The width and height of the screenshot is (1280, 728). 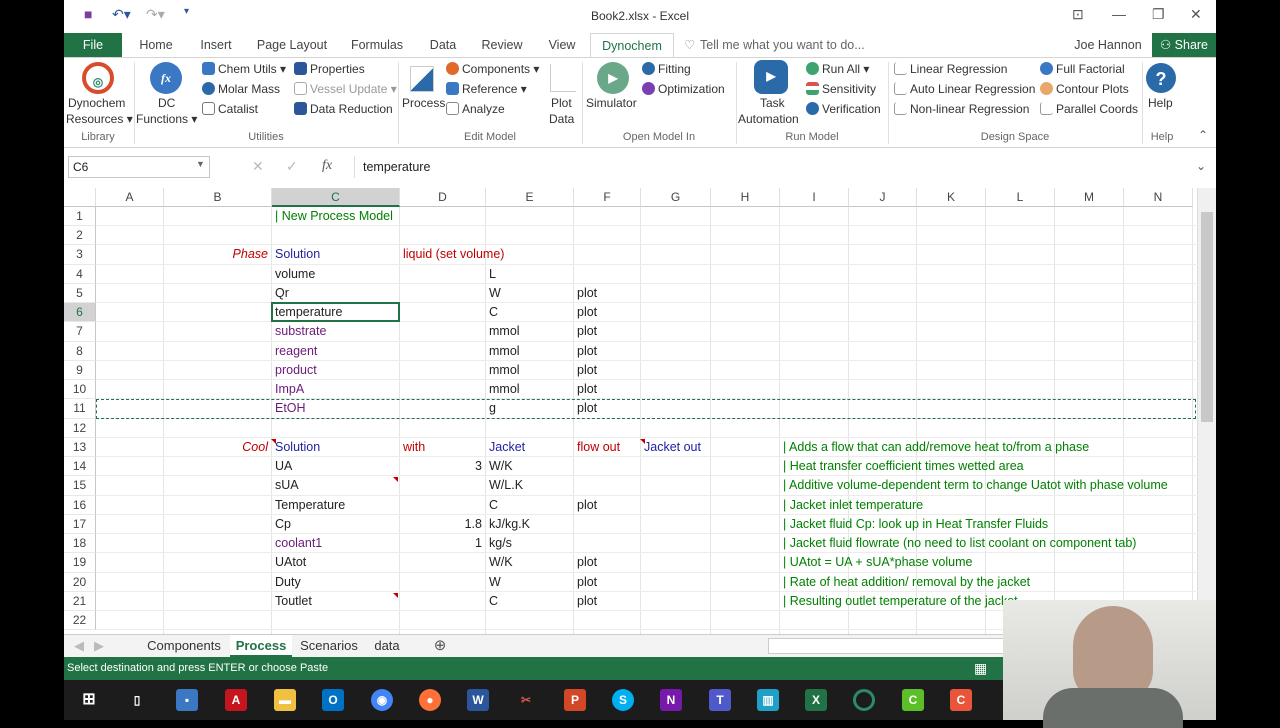 What do you see at coordinates (236, 700) in the screenshot?
I see `acrobat-icon: A` at bounding box center [236, 700].